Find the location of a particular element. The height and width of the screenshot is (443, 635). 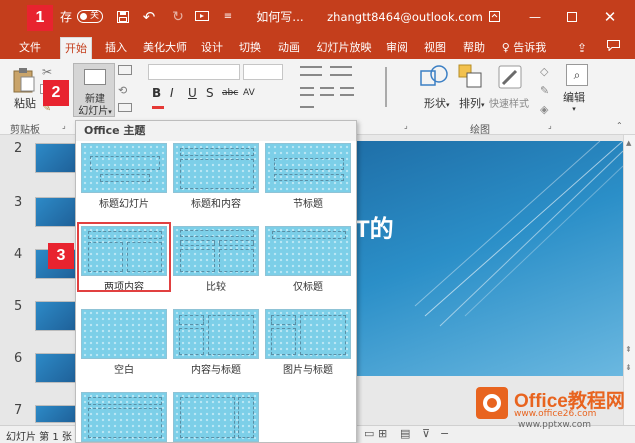

tab-beautify: 美化大师 is located at coordinates (165, 48).